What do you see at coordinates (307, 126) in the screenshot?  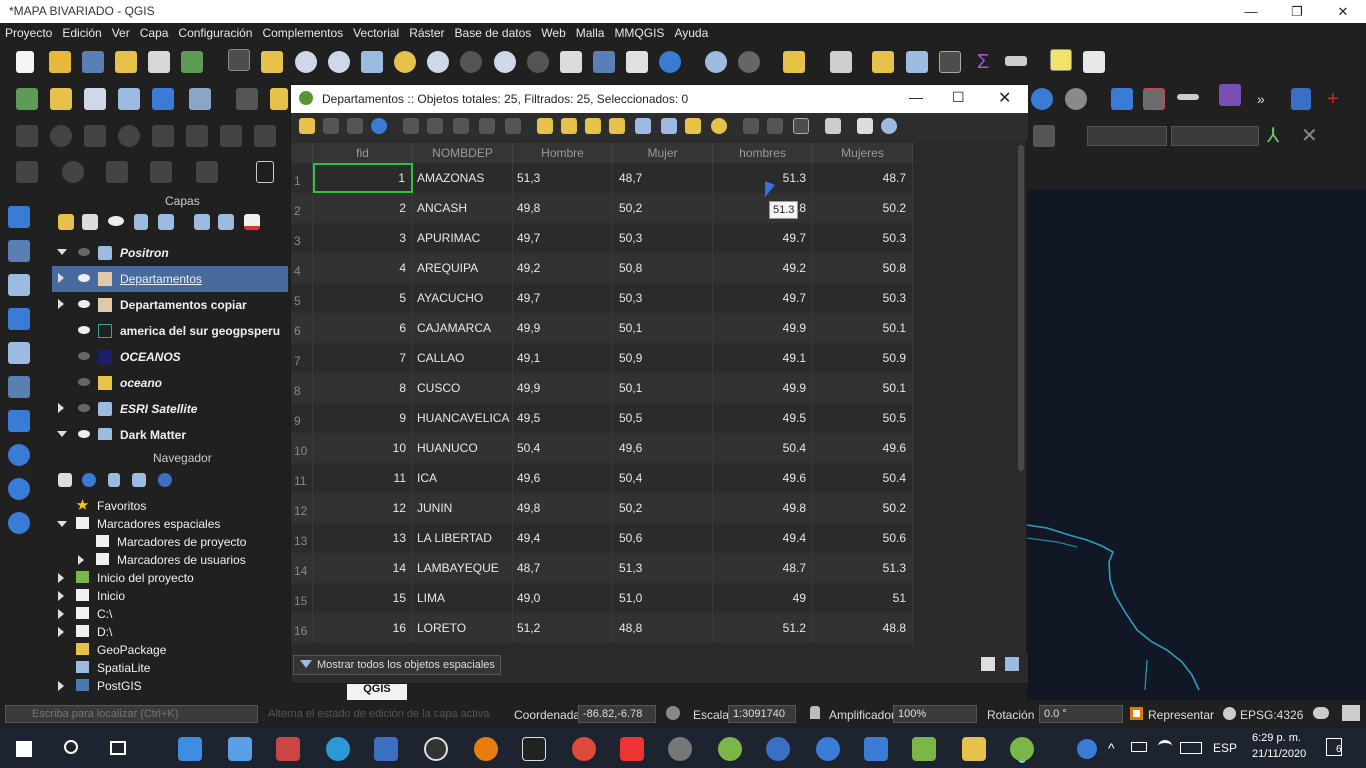 I see `toggle-edit-pencil-icon` at bounding box center [307, 126].